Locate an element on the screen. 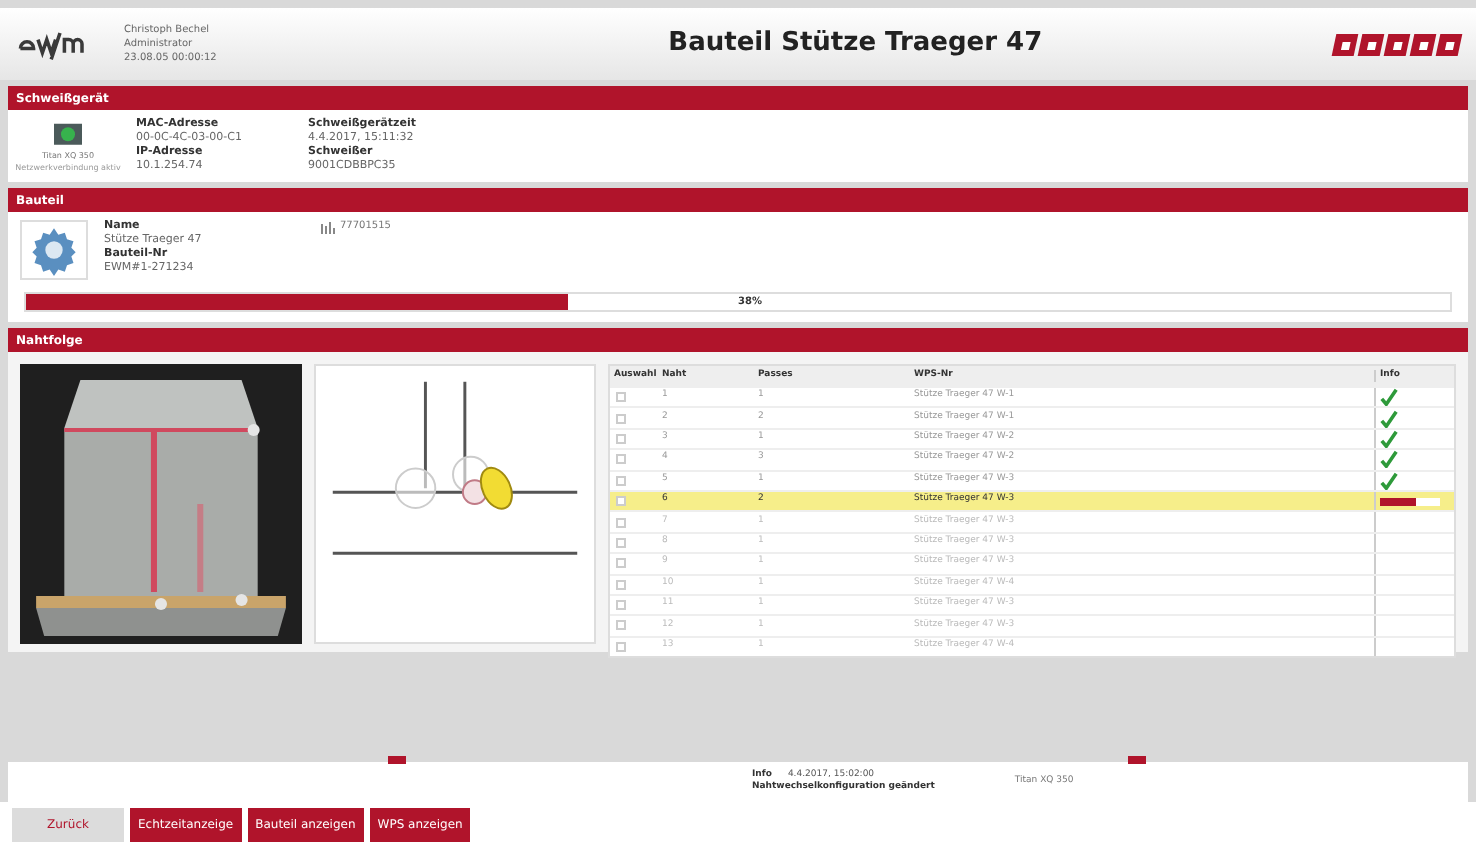 The width and height of the screenshot is (1476, 846). page-title: Bauteil Stütze Traeger 47 is located at coordinates (855, 44).